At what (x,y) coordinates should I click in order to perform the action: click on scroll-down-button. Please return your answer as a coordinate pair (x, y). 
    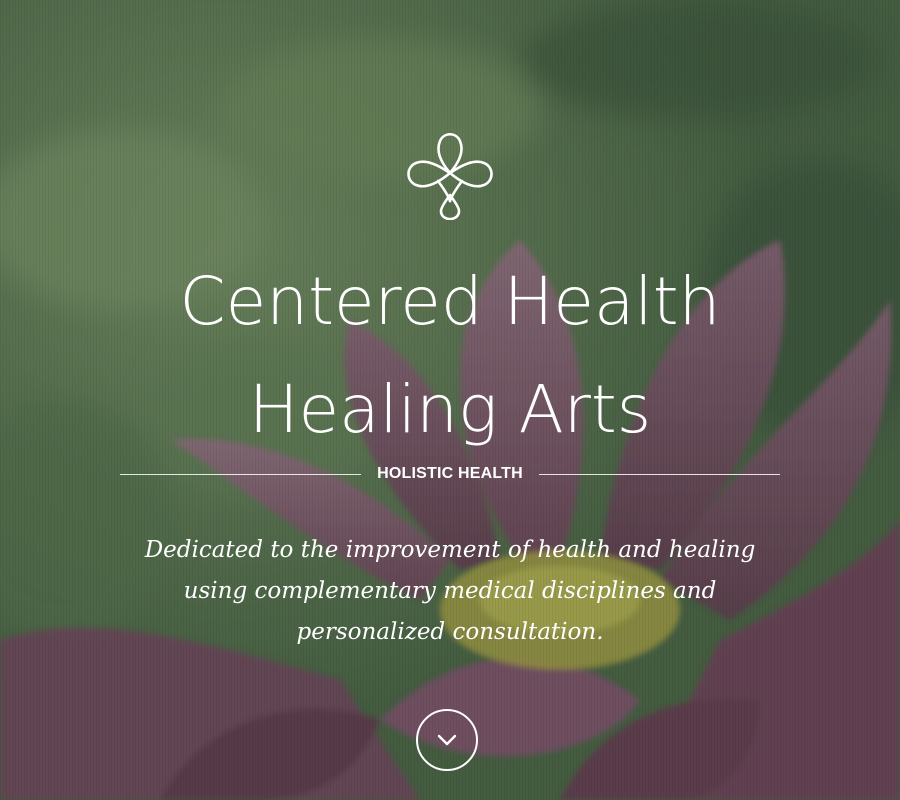
    Looking at the image, I should click on (447, 740).